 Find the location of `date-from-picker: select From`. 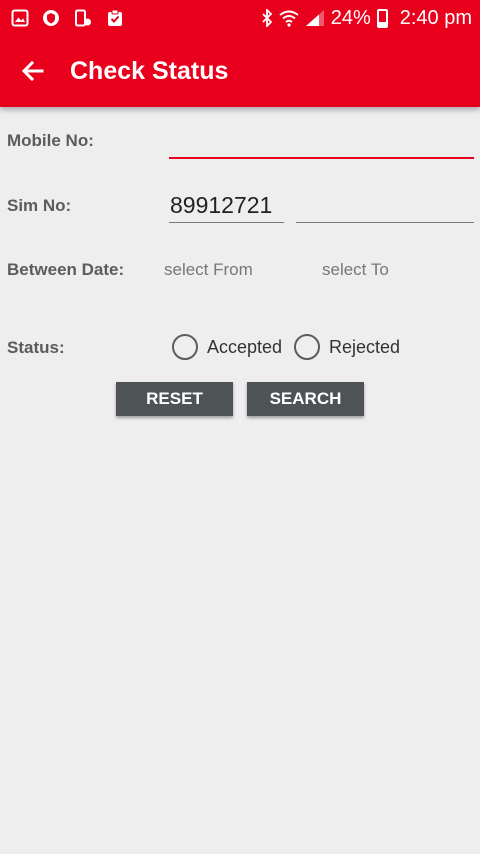

date-from-picker: select From is located at coordinates (208, 270).